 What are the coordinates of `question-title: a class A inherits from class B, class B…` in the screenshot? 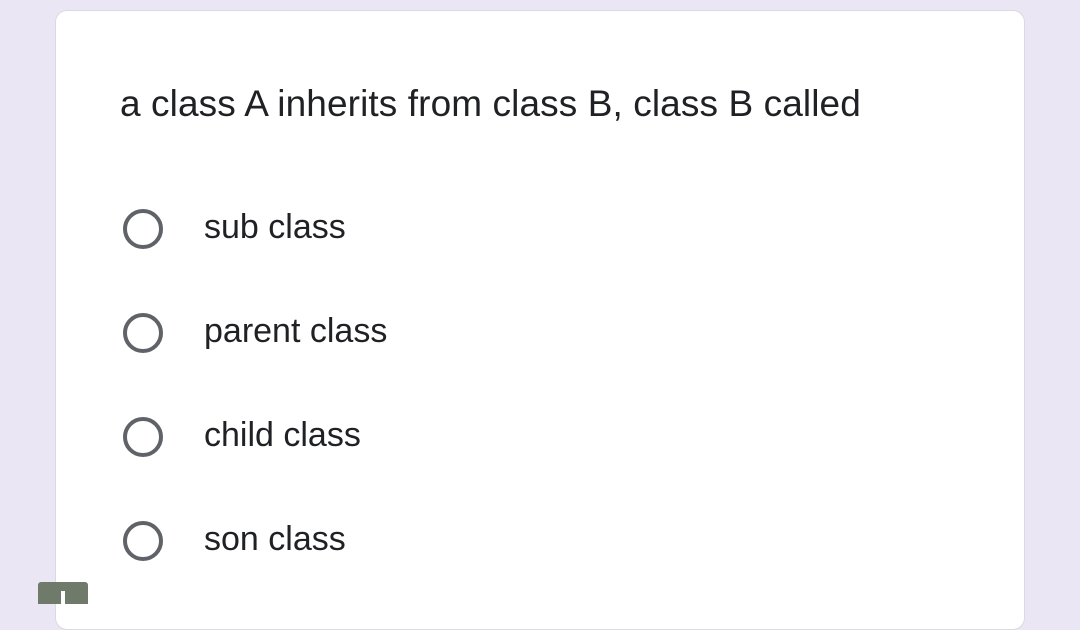 It's located at (490, 103).